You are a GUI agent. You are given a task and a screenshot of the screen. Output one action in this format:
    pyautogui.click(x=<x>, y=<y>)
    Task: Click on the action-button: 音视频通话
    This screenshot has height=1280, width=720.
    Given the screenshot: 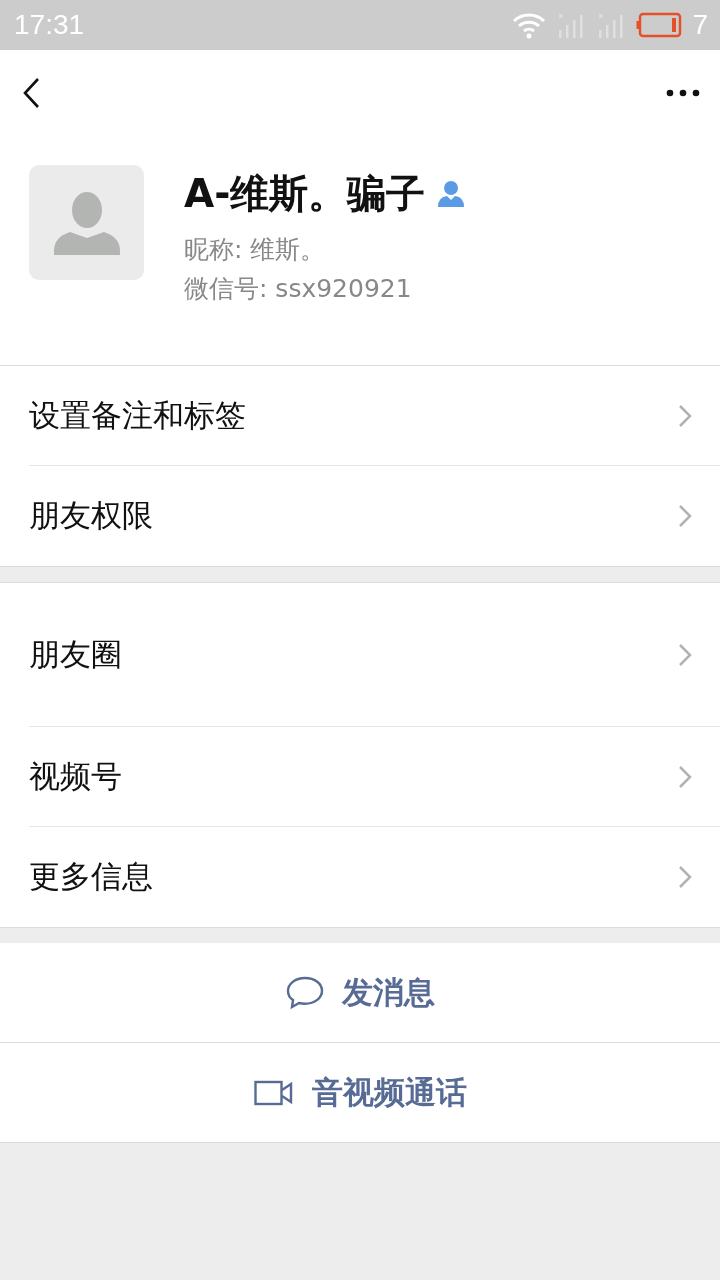 What is the action you would take?
    pyautogui.click(x=360, y=1093)
    